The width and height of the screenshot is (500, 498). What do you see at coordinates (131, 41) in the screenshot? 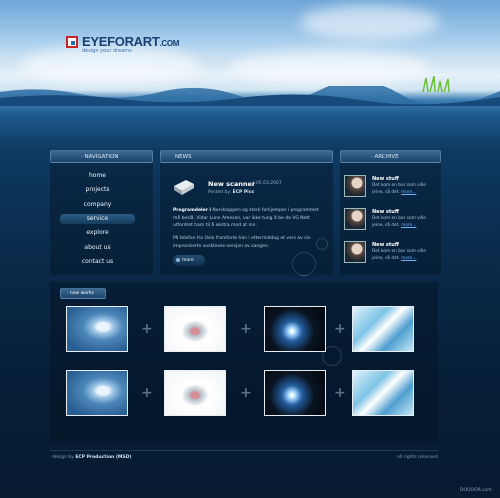
I see `logo-text: EYEFORART.COM` at bounding box center [131, 41].